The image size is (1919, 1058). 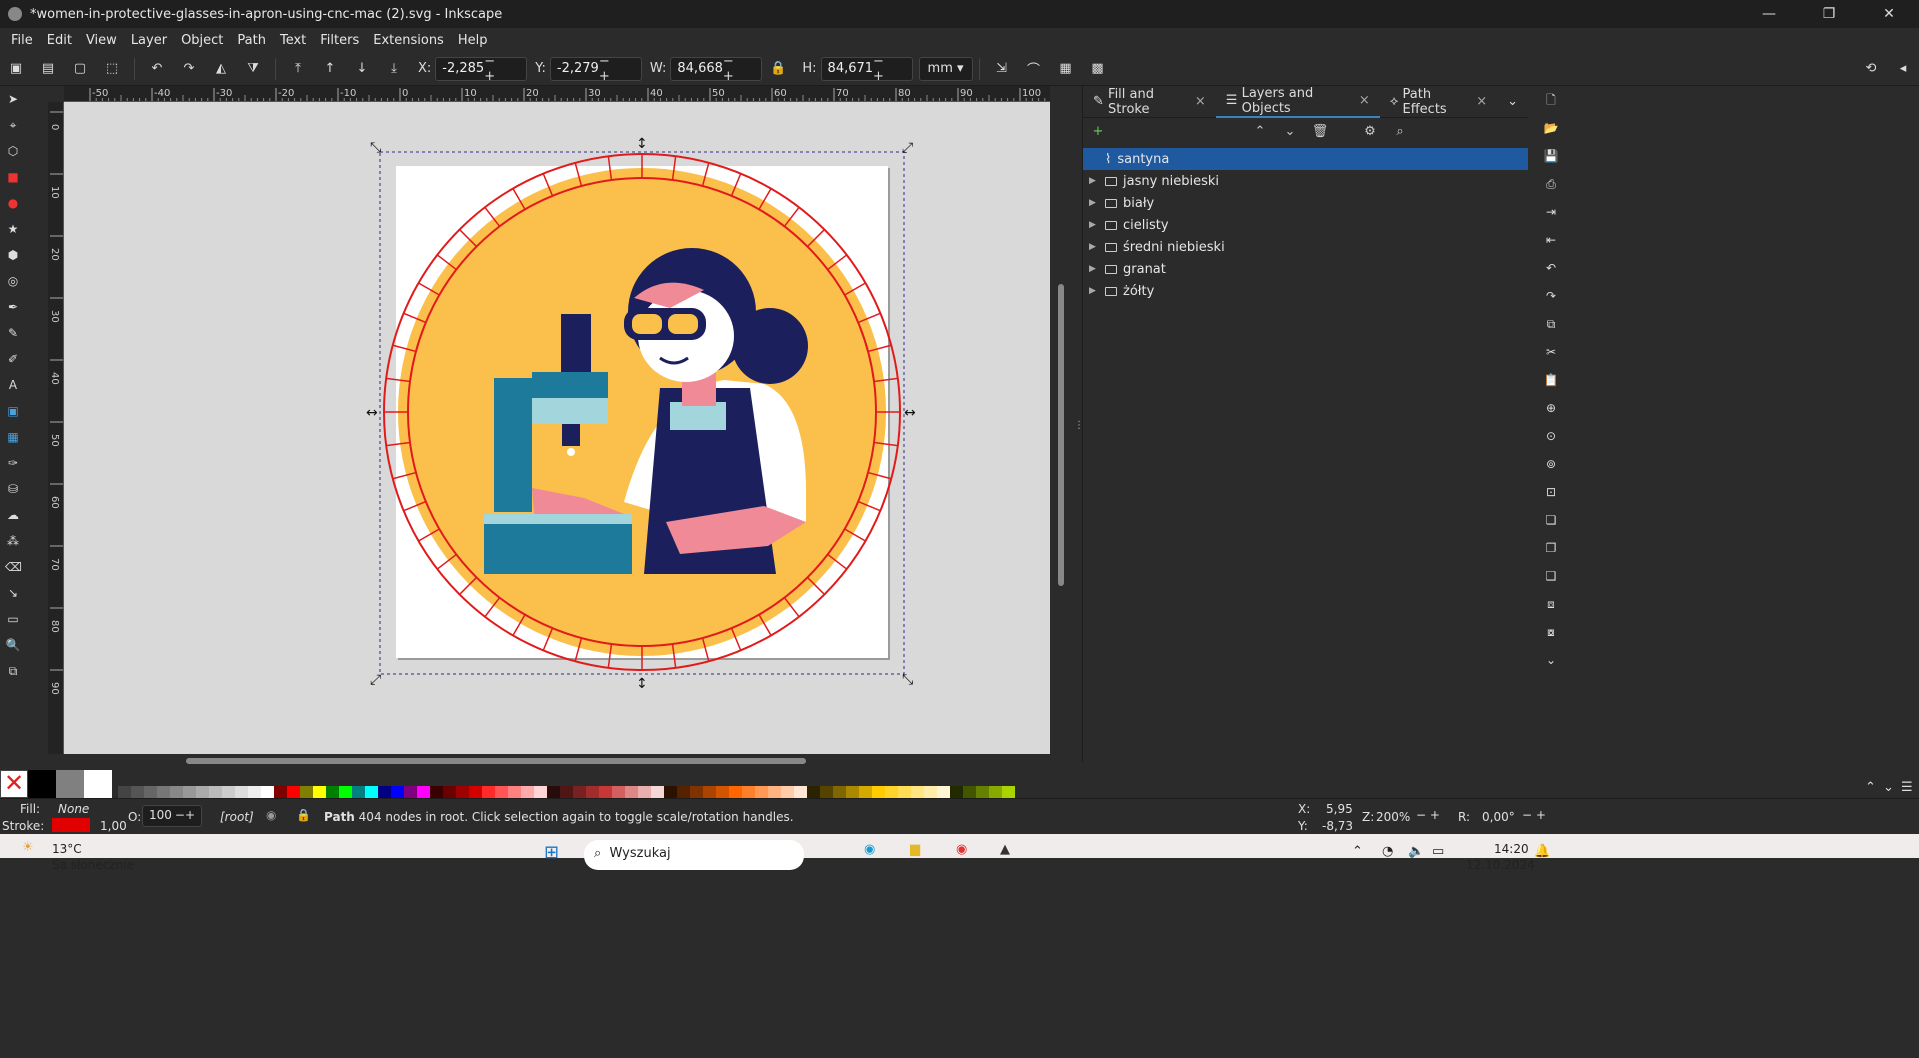 What do you see at coordinates (1305, 159) in the screenshot?
I see `layer-row-santyna: ⌇ santyna` at bounding box center [1305, 159].